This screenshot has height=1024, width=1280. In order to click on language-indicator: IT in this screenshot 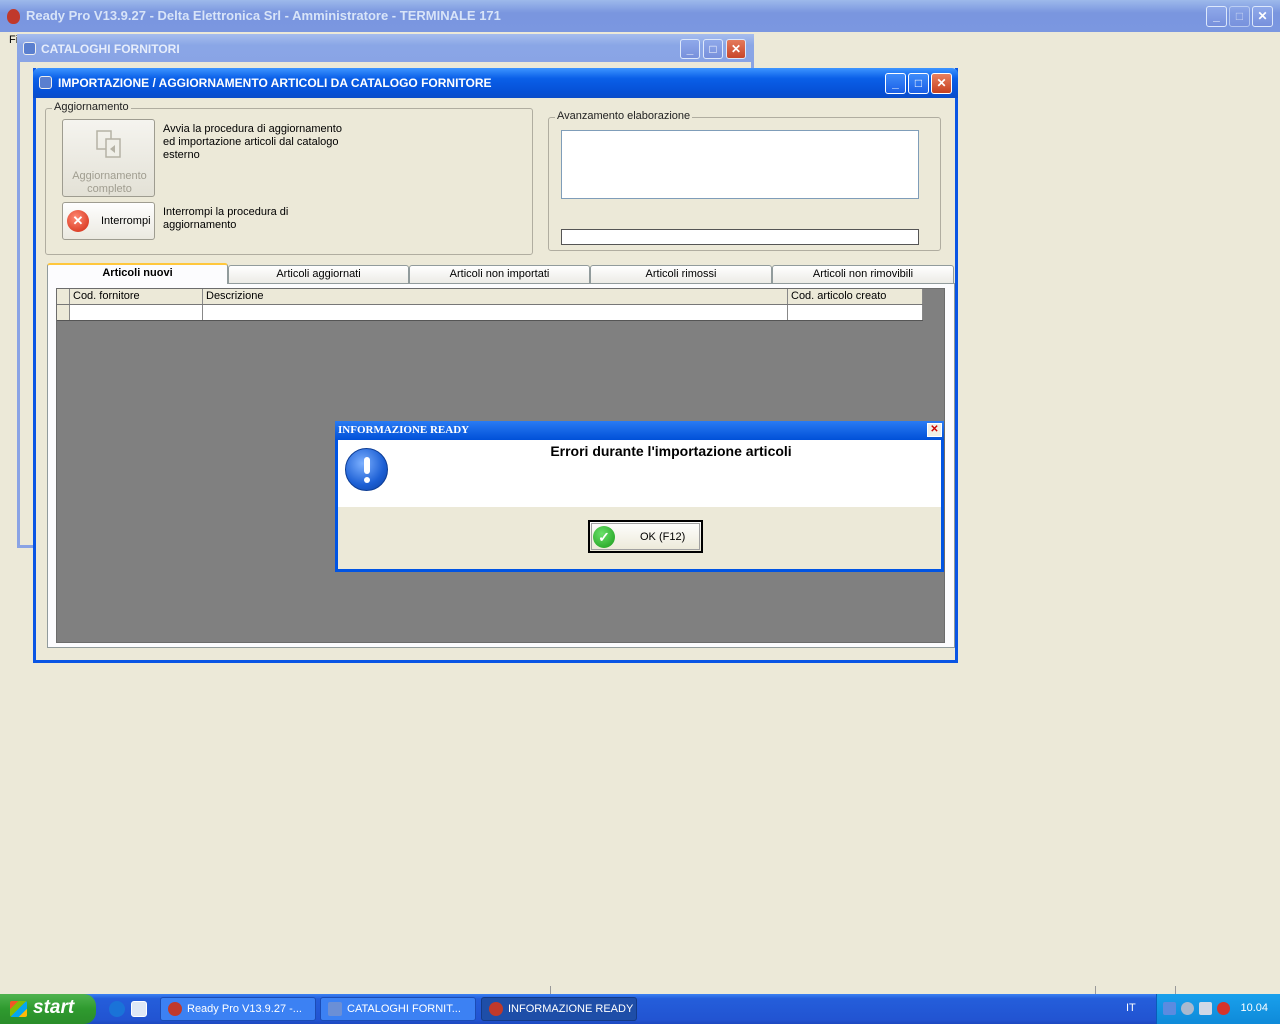, I will do `click(1131, 1008)`.